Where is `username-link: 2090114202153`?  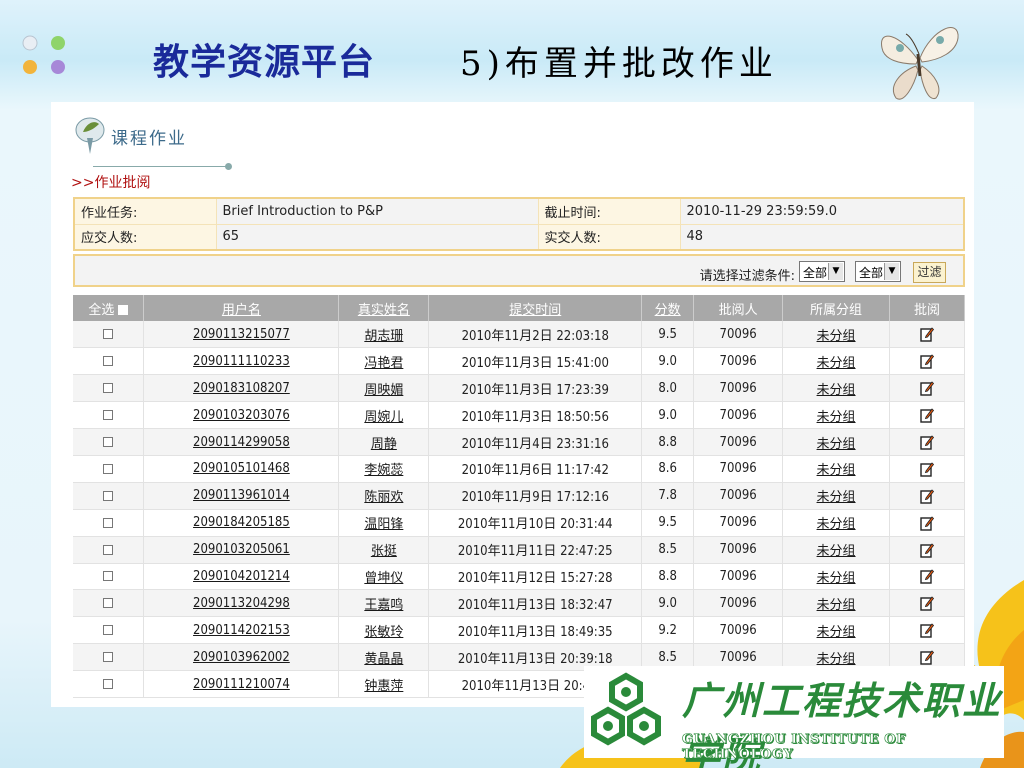 username-link: 2090114202153 is located at coordinates (241, 630).